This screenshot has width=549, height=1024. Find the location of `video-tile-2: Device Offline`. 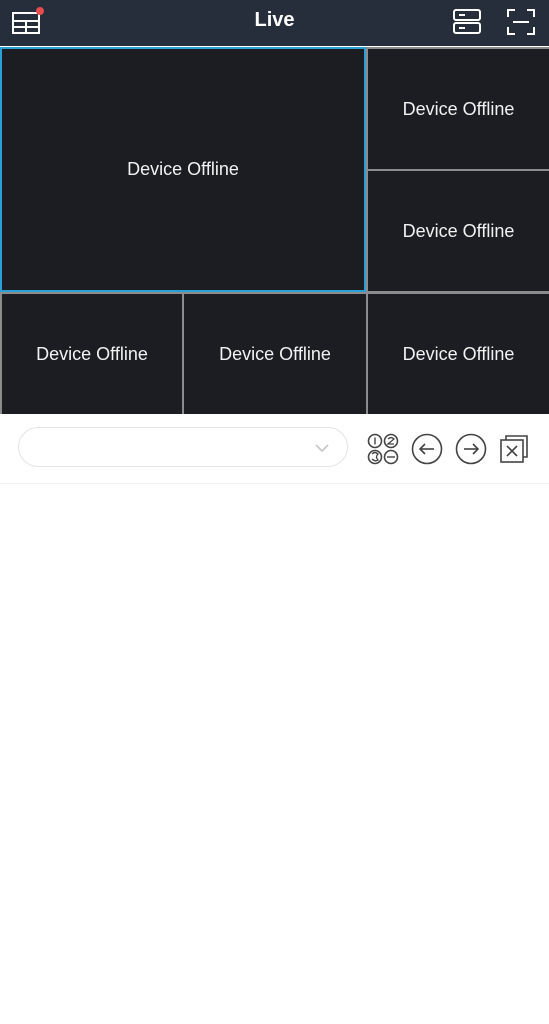

video-tile-2: Device Offline is located at coordinates (458, 109).